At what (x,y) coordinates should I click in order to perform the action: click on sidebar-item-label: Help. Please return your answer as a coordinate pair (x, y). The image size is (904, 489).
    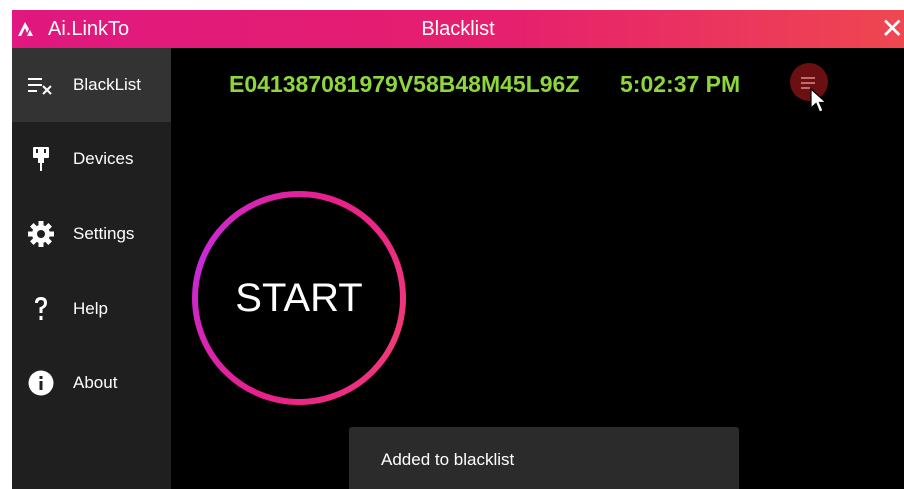
    Looking at the image, I should click on (90, 308).